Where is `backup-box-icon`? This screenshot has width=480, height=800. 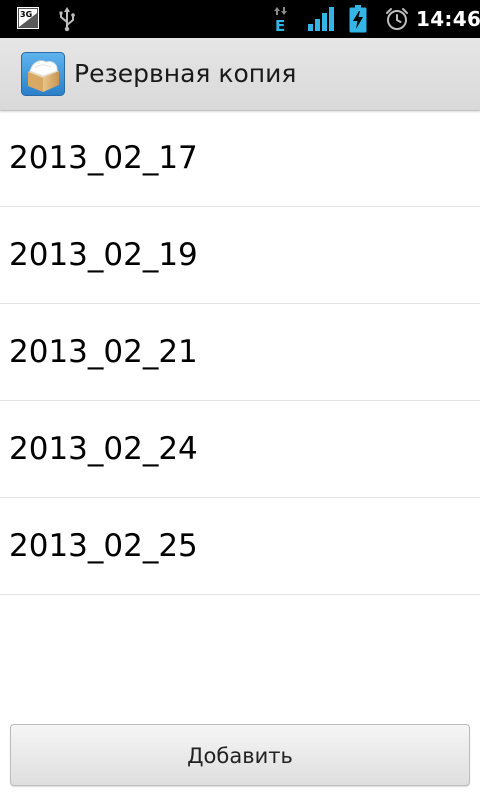
backup-box-icon is located at coordinates (43, 74).